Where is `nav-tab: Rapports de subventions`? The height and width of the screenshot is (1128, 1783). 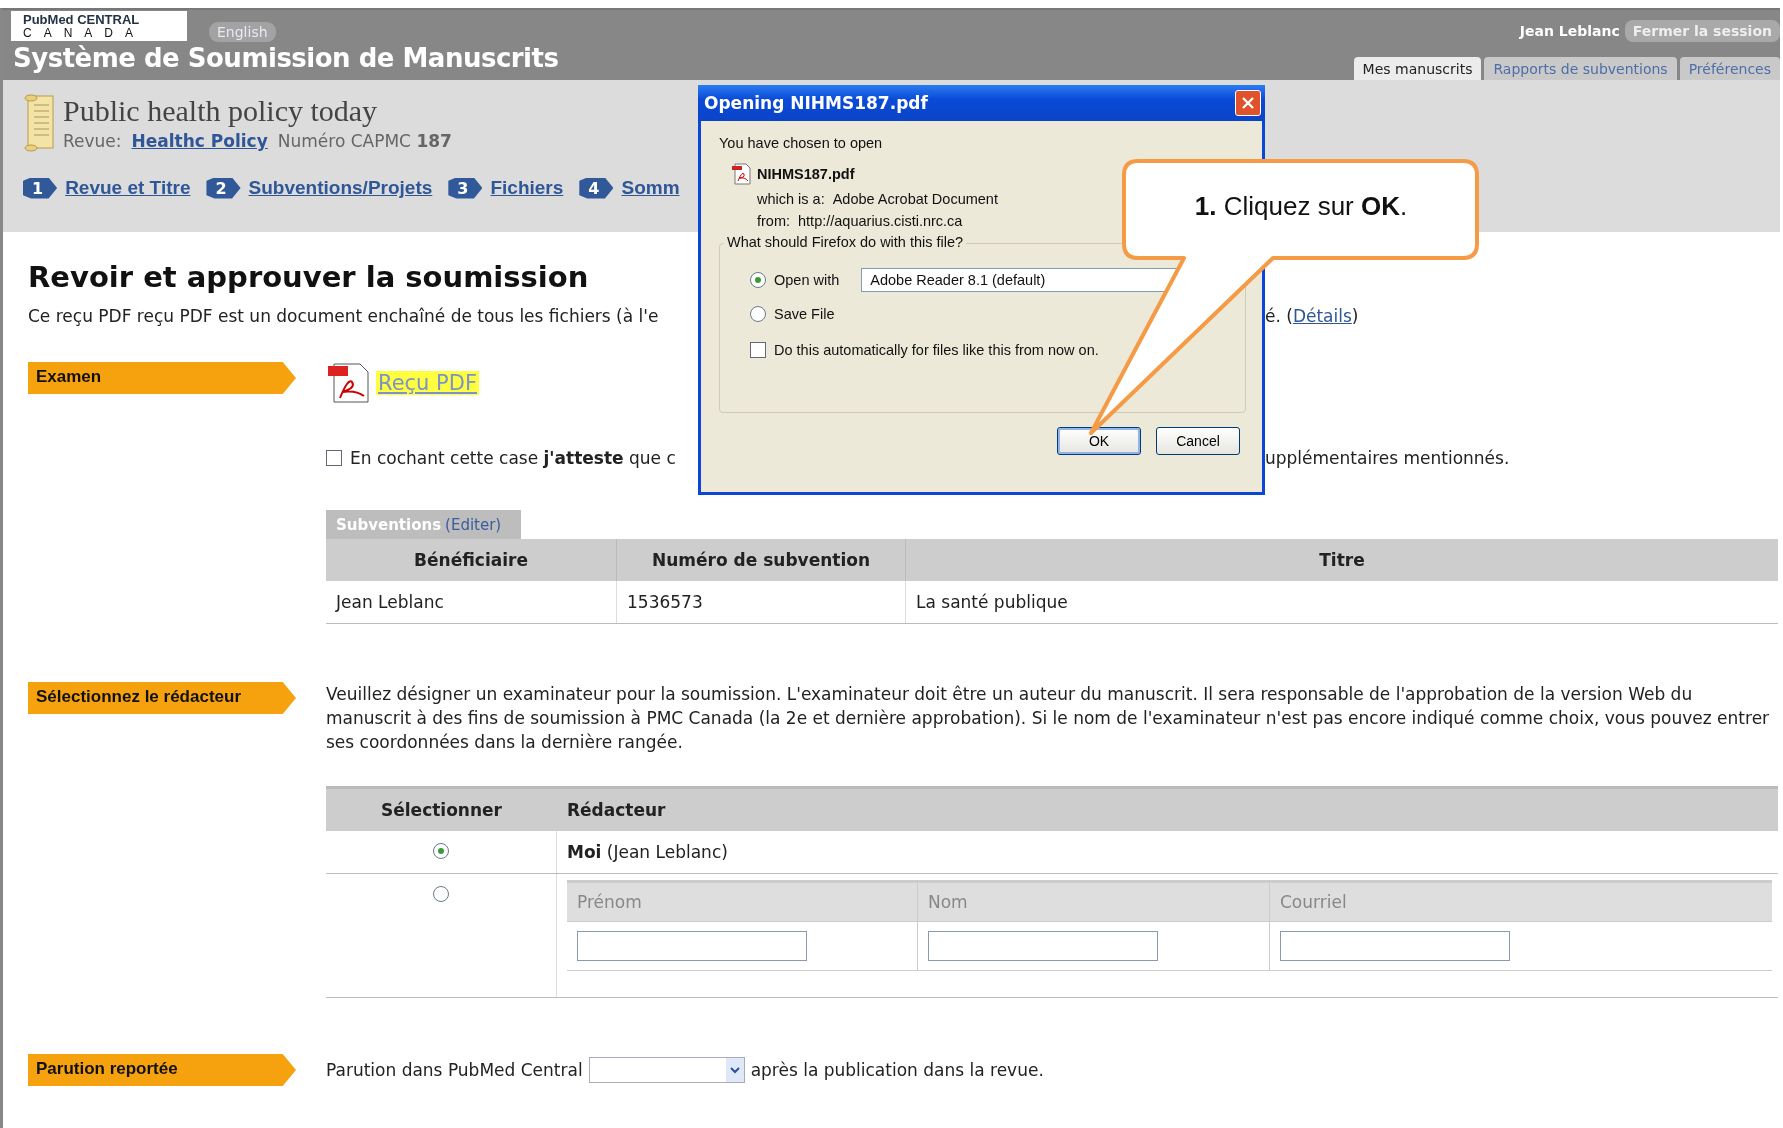
nav-tab: Rapports de subventions is located at coordinates (1580, 68).